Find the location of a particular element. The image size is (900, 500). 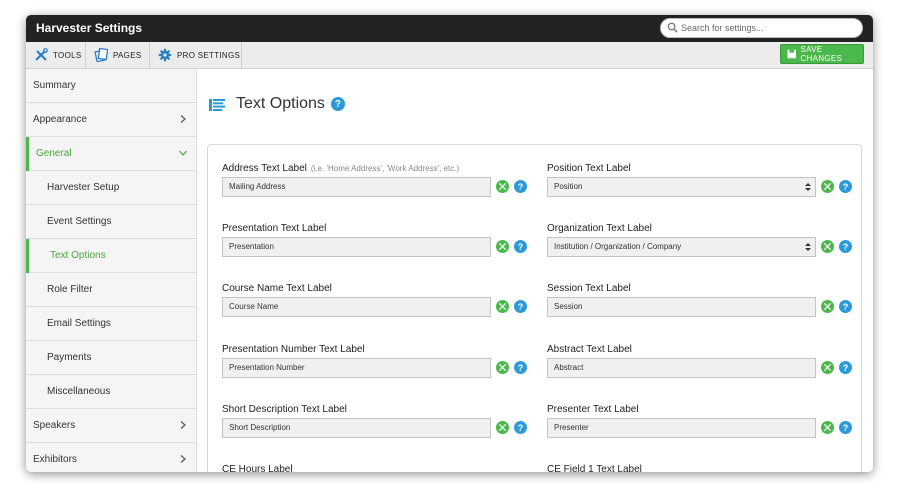

sidebar-item-label: Appearance is located at coordinates (60, 119).